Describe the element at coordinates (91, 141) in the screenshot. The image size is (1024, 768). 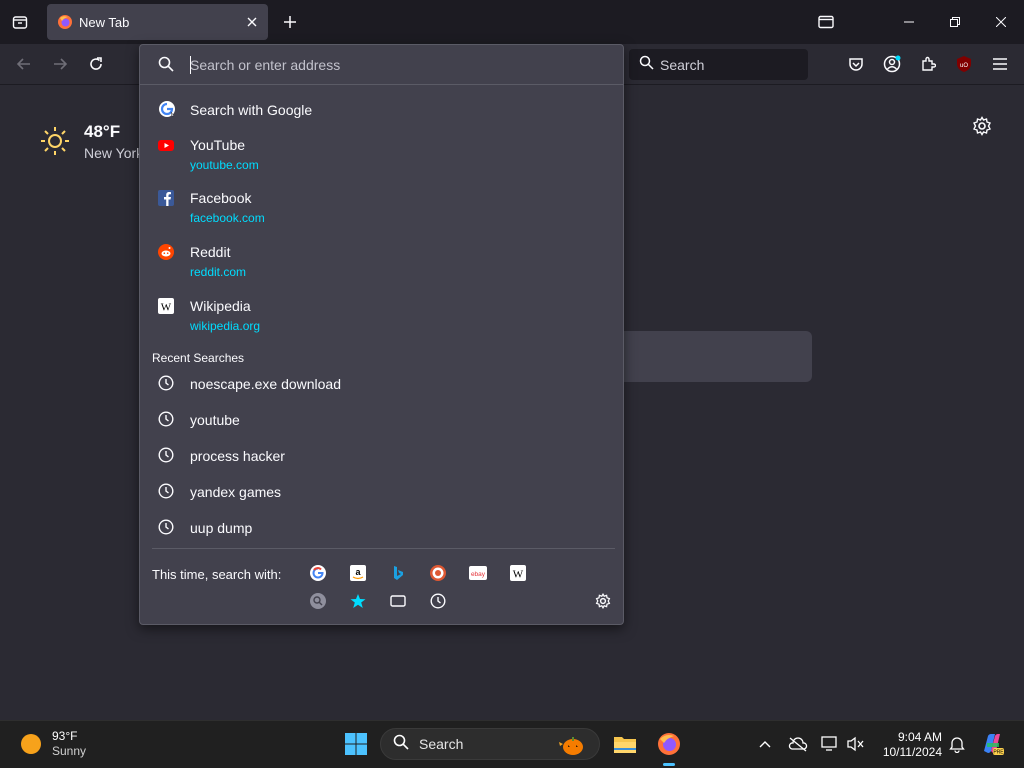
I see `weather-widget: 48°F New York` at that location.